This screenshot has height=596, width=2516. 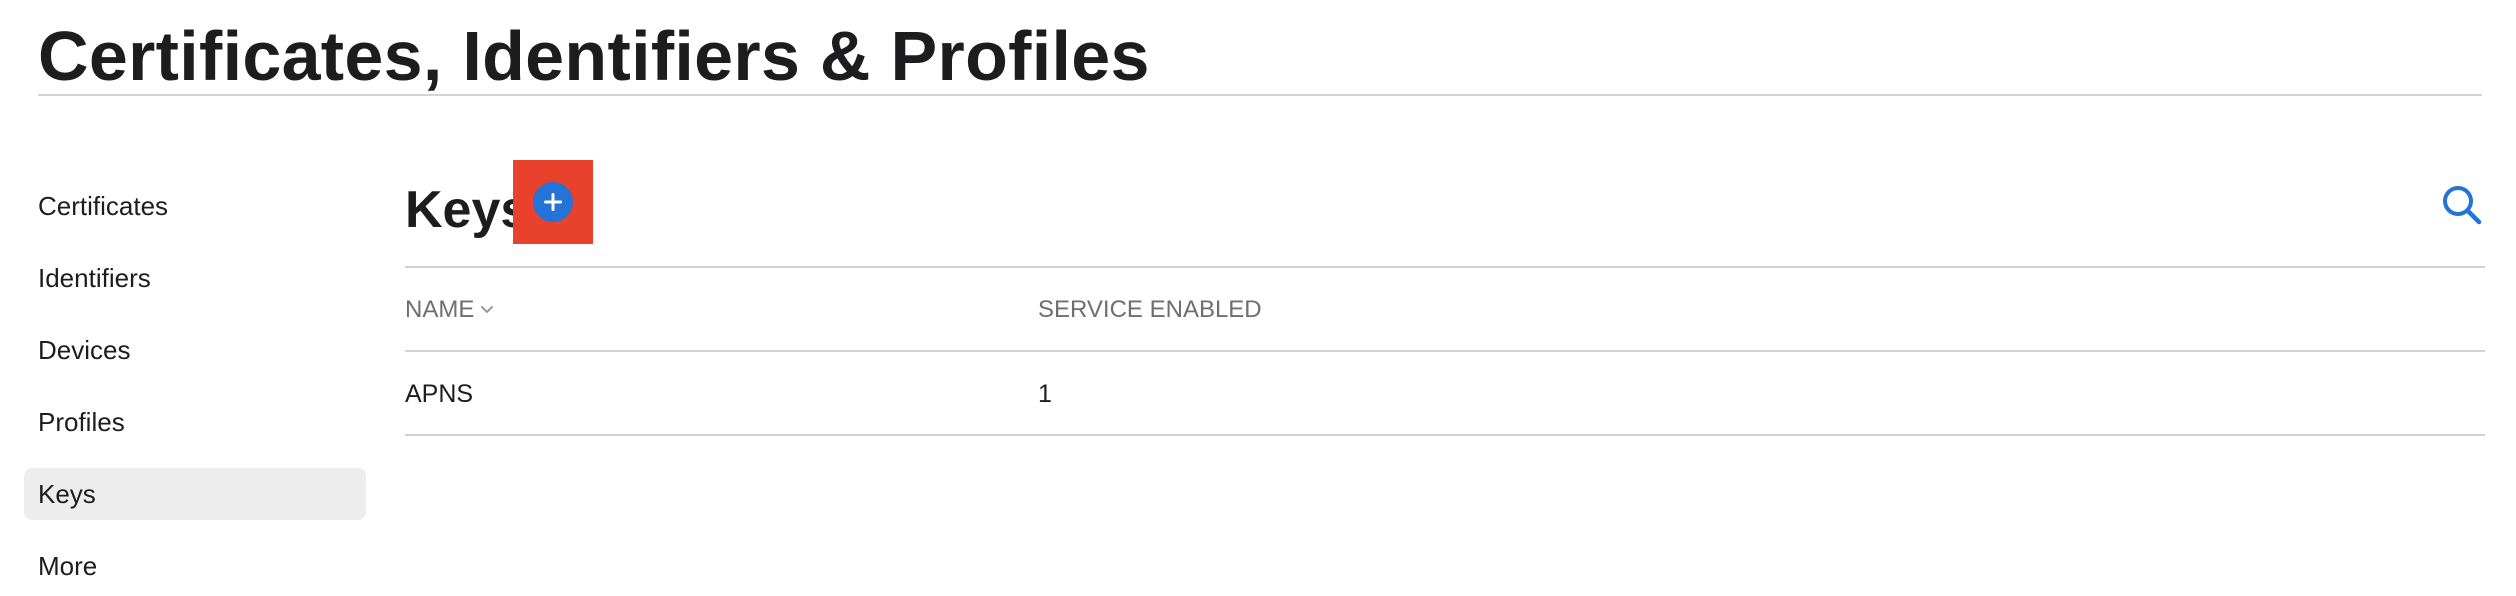 What do you see at coordinates (195, 350) in the screenshot?
I see `sidebar-item-devices: Devices` at bounding box center [195, 350].